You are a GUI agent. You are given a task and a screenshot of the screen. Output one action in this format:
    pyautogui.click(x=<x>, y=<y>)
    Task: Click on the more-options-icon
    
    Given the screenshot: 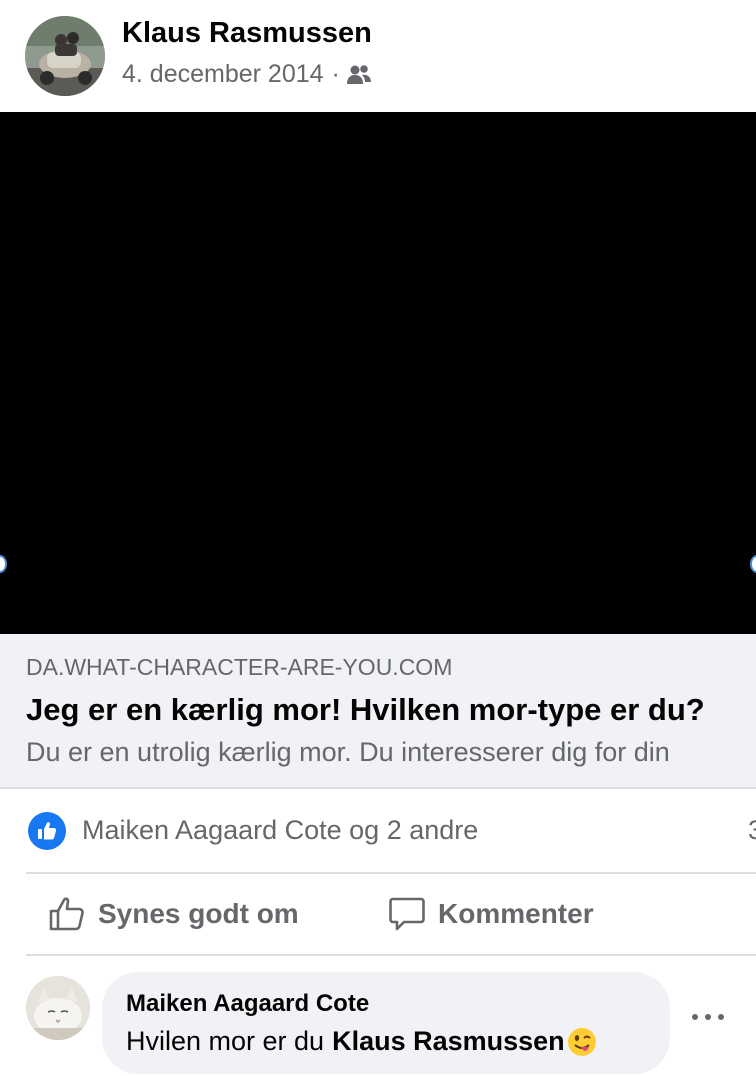 What is the action you would take?
    pyautogui.click(x=708, y=1017)
    